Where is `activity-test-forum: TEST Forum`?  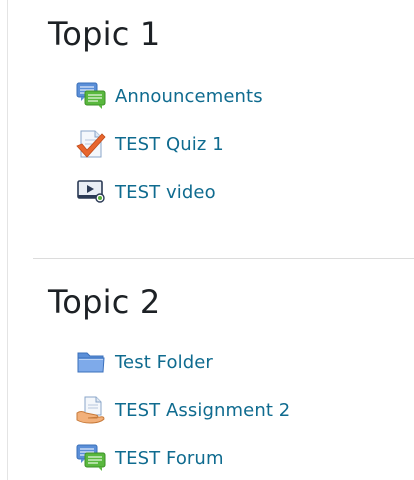 activity-test-forum: TEST Forum is located at coordinates (150, 458).